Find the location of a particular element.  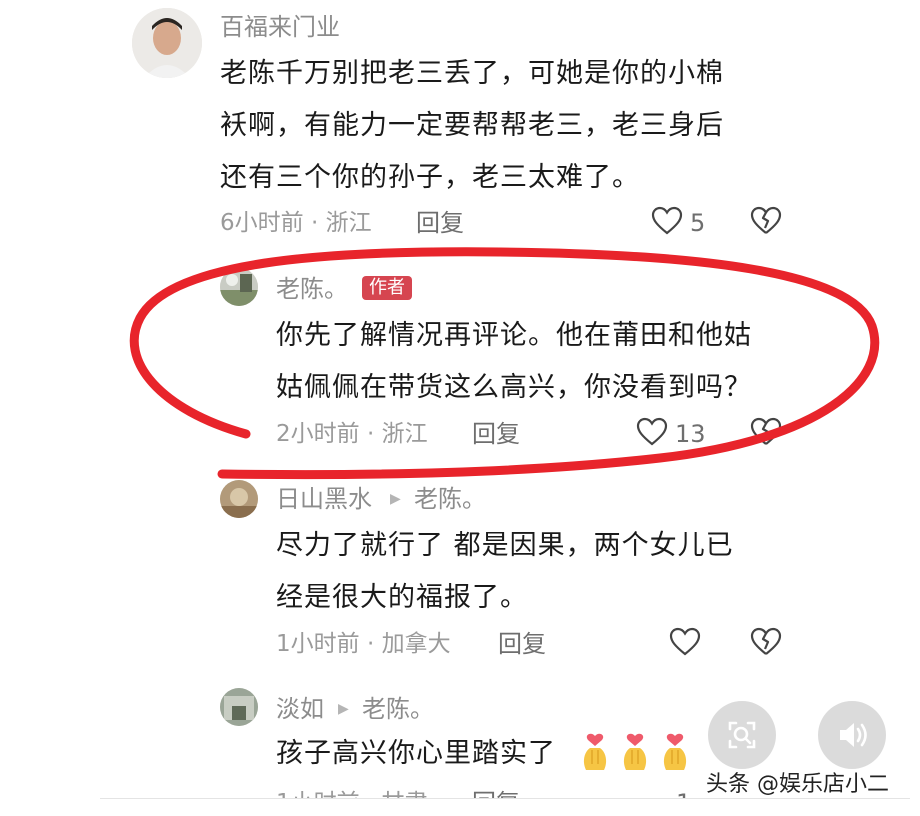

comment-text-line: 袄啊，有能力一定要帮帮老三，老三身后 is located at coordinates (472, 125).